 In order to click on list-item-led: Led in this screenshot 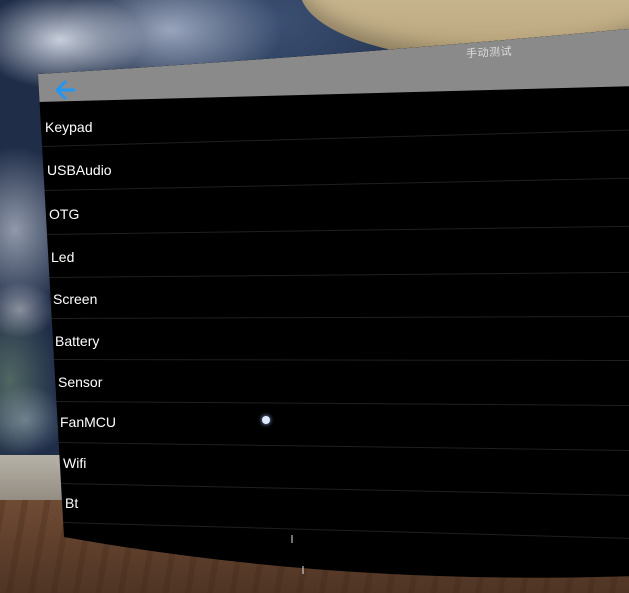, I will do `click(62, 257)`.